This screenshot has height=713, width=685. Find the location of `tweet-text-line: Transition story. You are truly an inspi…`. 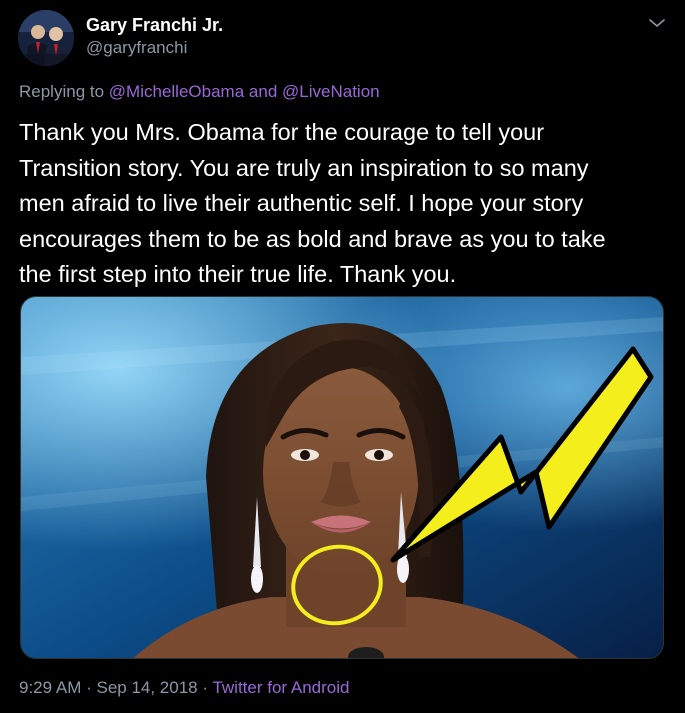

tweet-text-line: Transition story. You are truly an inspi… is located at coordinates (304, 167).